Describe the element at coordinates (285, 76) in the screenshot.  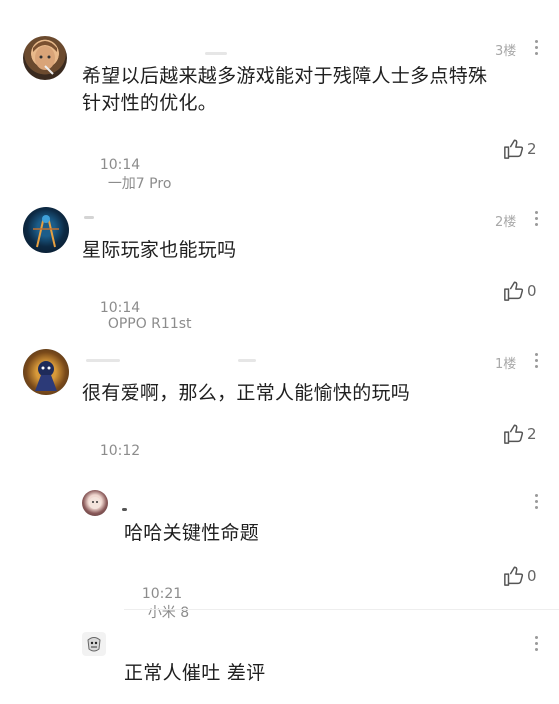
I see `comment-text-line-1: 希望以后越来越多游戏能对于残障人士多点特殊` at that location.